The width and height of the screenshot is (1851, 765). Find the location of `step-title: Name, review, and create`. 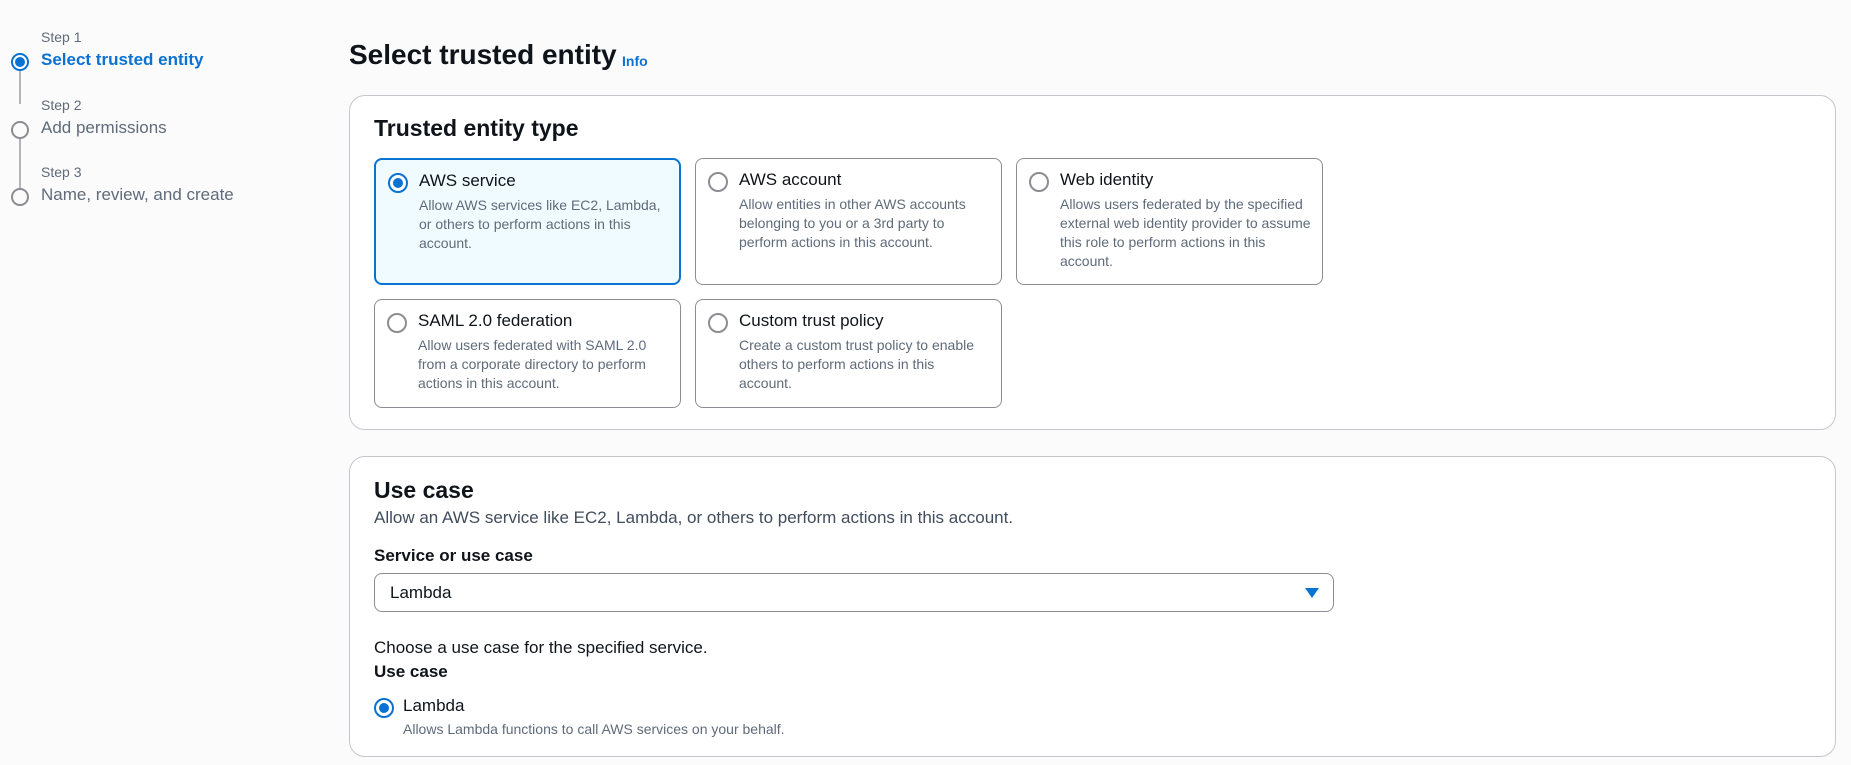

step-title: Name, review, and create is located at coordinates (137, 195).